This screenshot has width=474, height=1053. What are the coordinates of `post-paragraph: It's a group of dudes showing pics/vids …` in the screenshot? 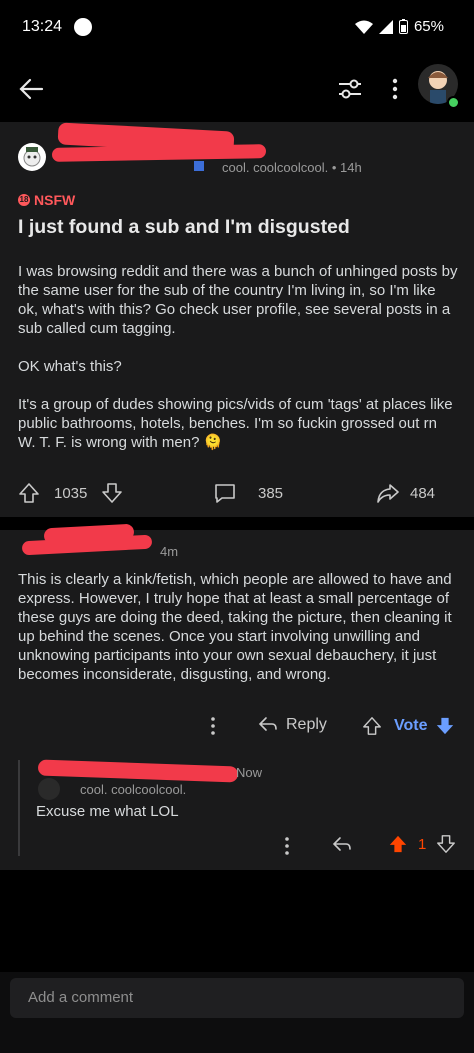 It's located at (235, 423).